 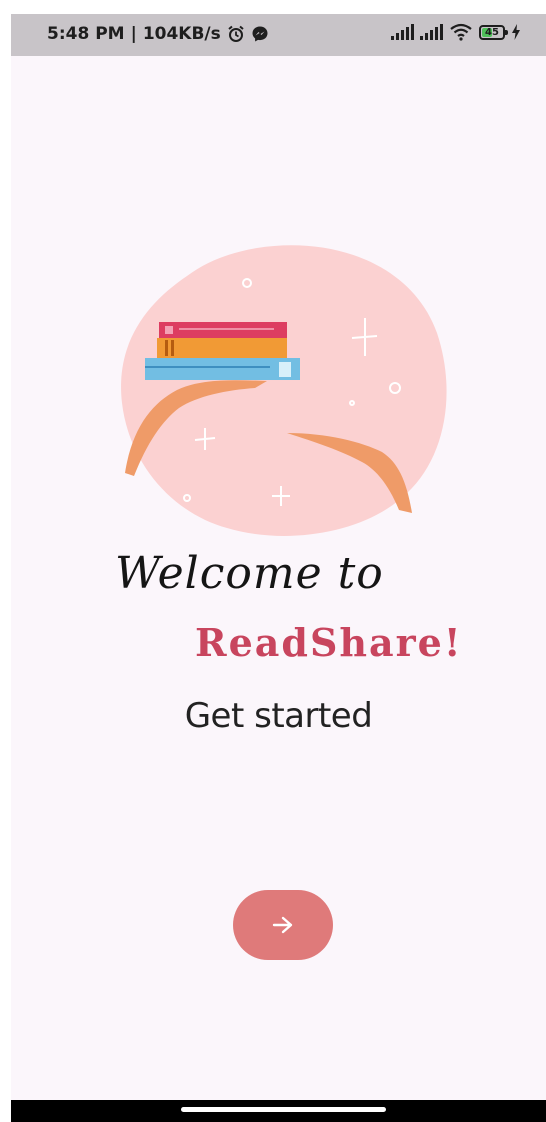 What do you see at coordinates (516, 32) in the screenshot?
I see `charging-icon` at bounding box center [516, 32].